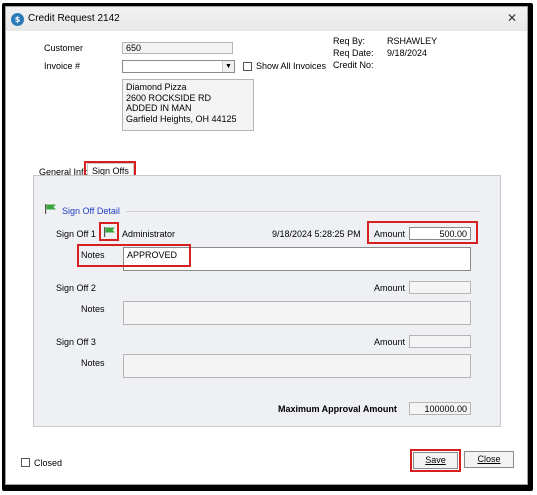 Image resolution: width=537 pixels, height=495 pixels. Describe the element at coordinates (440, 408) in the screenshot. I see `max-approval-field: 100000.00` at that location.